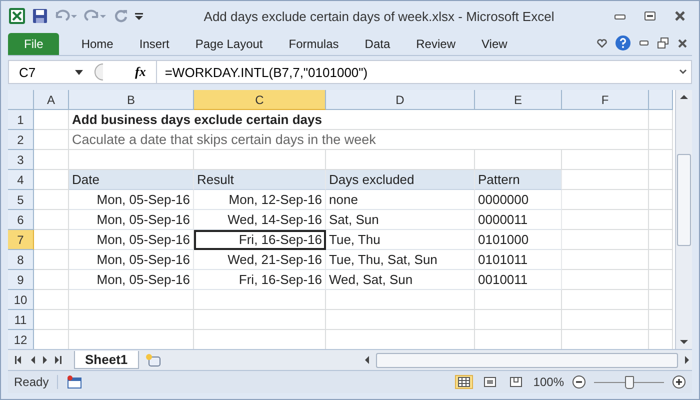  I want to click on row-header: 6, so click(21, 220).